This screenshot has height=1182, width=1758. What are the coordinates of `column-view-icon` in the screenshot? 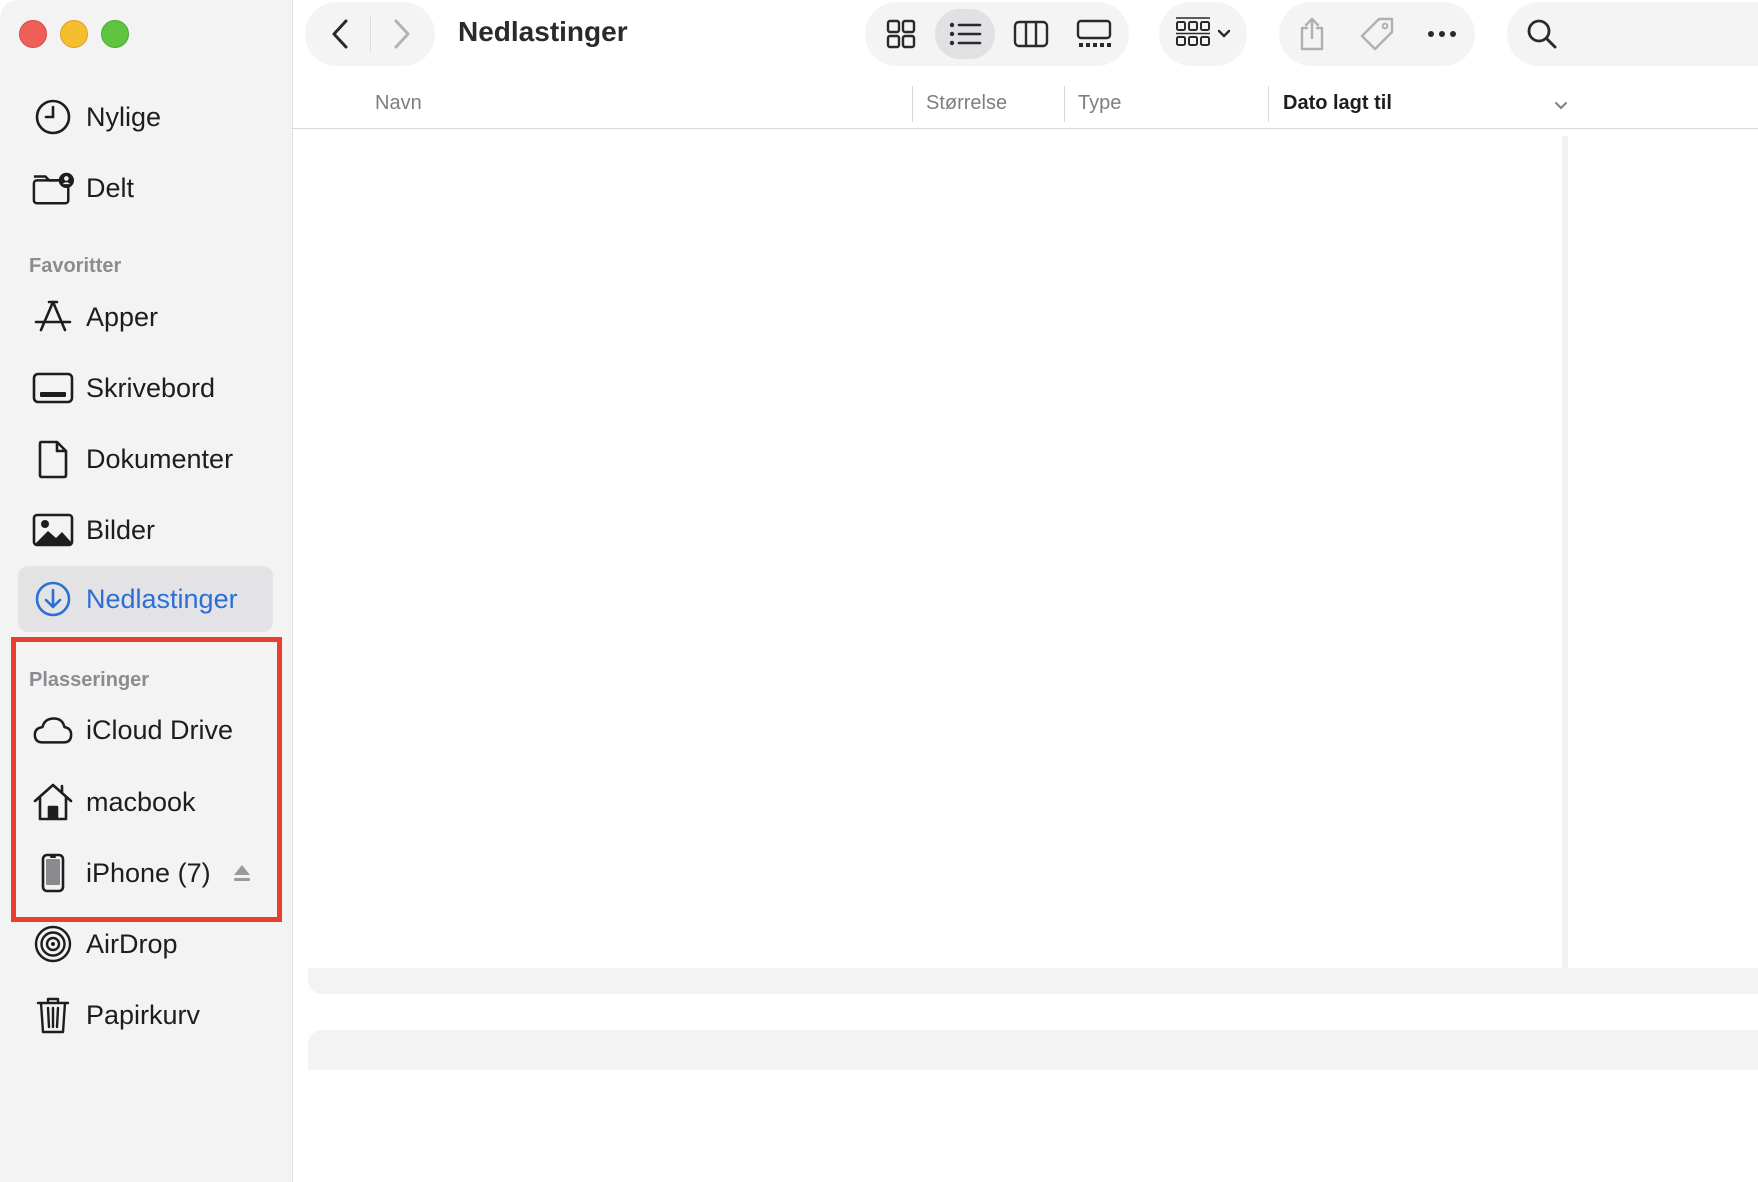 It's located at (1031, 34).